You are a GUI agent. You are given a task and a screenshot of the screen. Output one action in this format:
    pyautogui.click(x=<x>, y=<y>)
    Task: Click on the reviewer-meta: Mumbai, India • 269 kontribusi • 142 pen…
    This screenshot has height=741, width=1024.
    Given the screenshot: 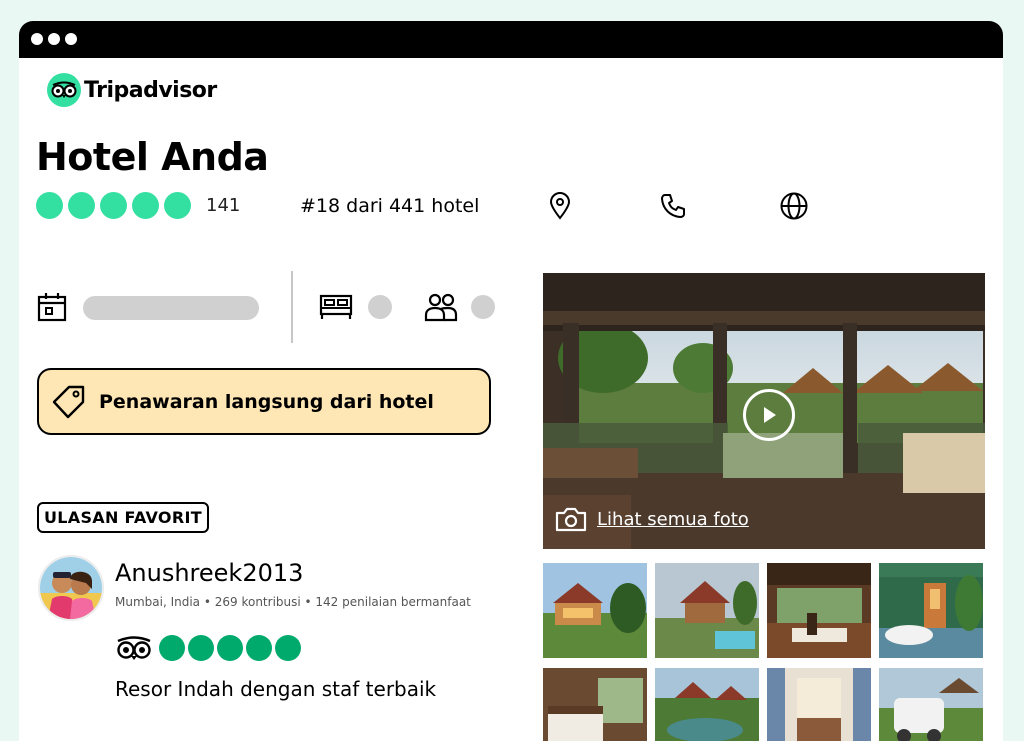 What is the action you would take?
    pyautogui.click(x=293, y=602)
    